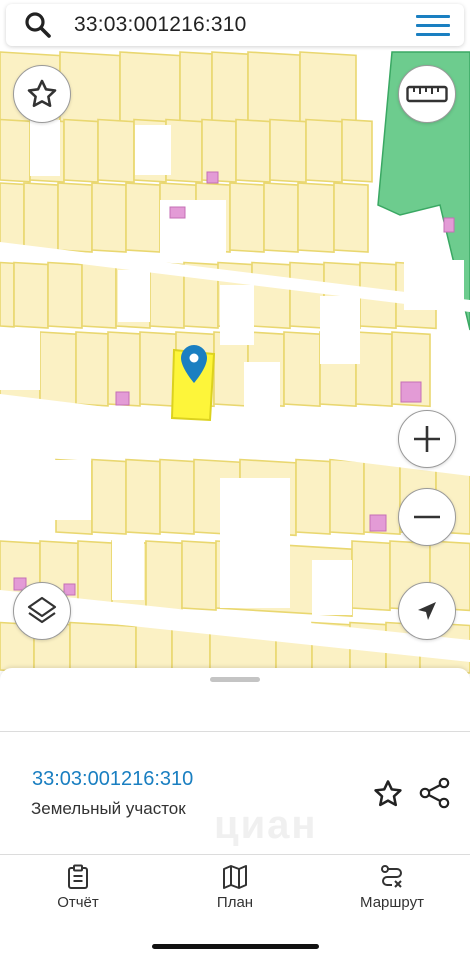 Image resolution: width=470 pixels, height=960 pixels. I want to click on layers-button, so click(42, 611).